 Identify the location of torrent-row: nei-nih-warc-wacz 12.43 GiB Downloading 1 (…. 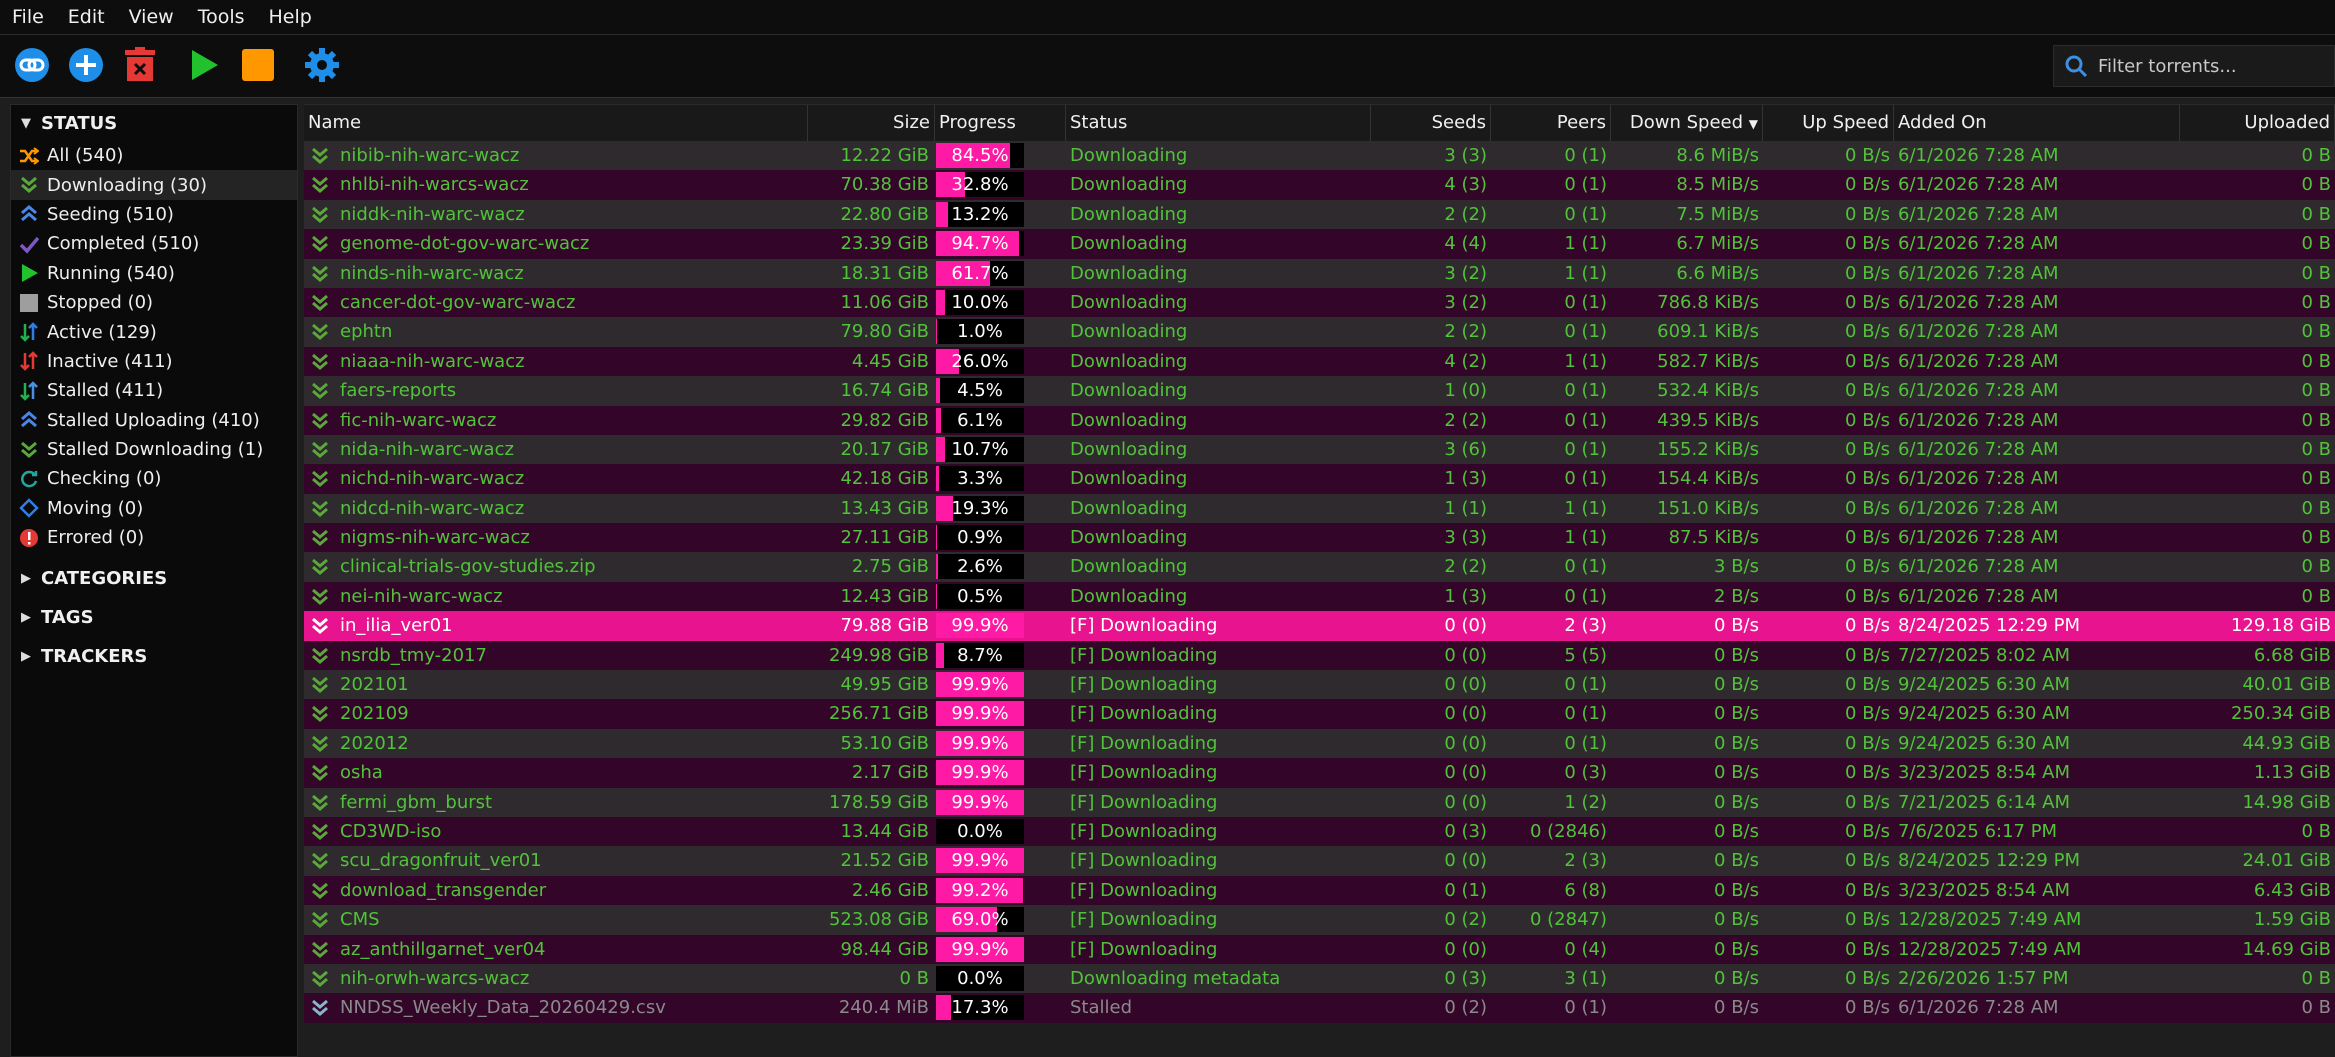
(1319, 596).